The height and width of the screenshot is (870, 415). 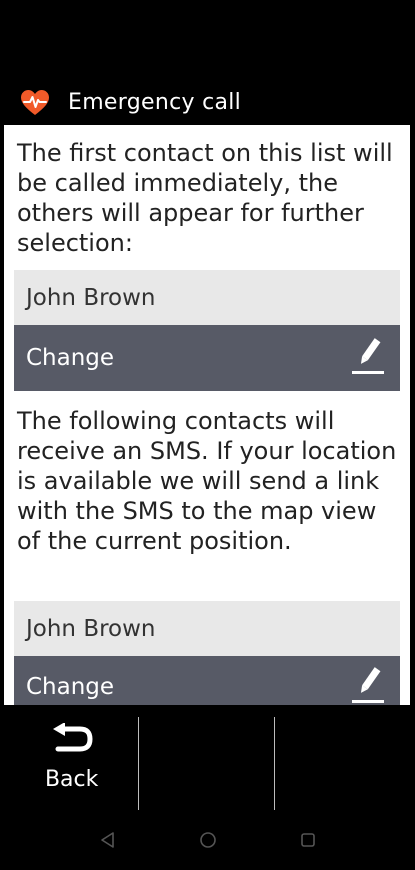 What do you see at coordinates (207, 628) in the screenshot?
I see `sms-contact-item: John Brown` at bounding box center [207, 628].